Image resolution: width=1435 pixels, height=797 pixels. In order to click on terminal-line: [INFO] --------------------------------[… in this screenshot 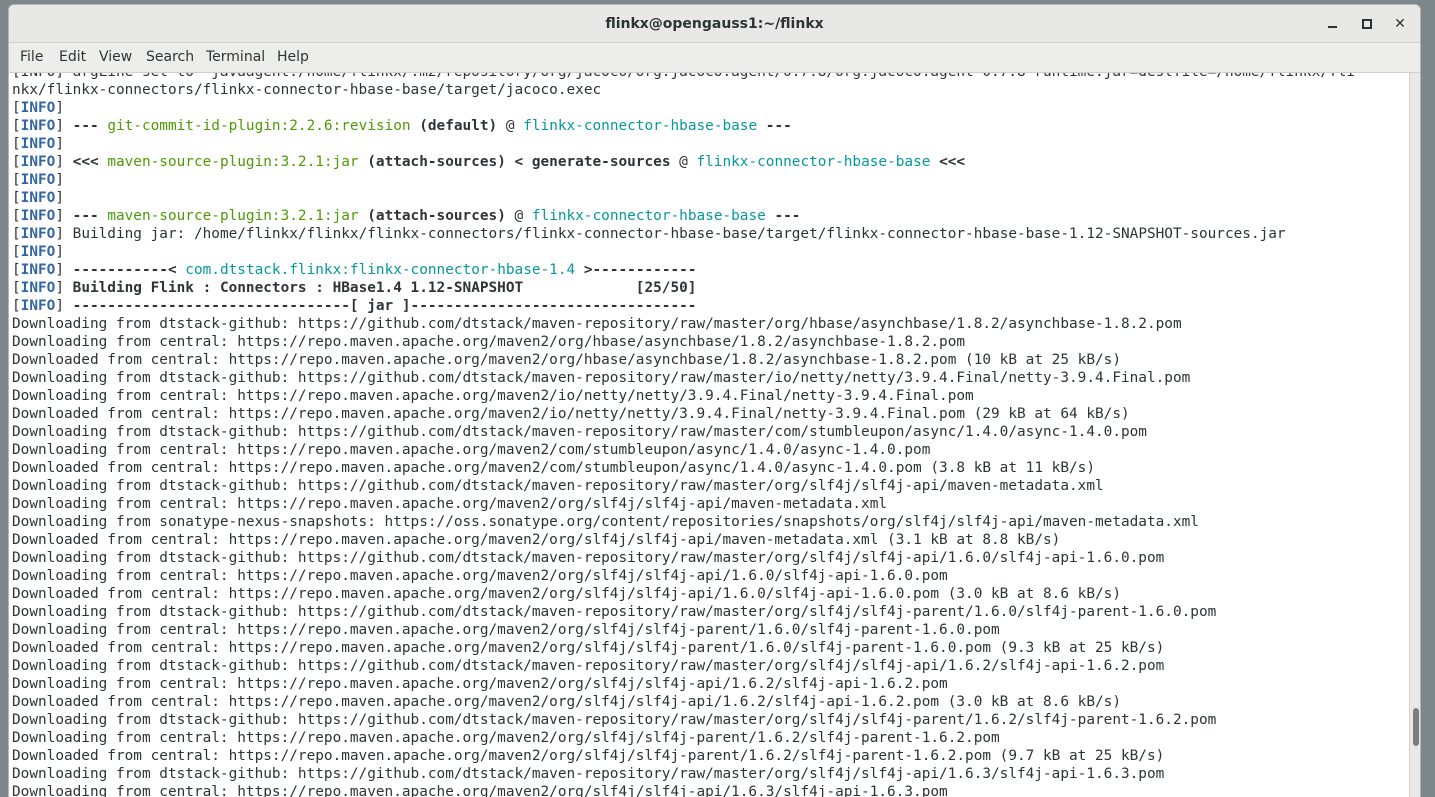, I will do `click(683, 306)`.